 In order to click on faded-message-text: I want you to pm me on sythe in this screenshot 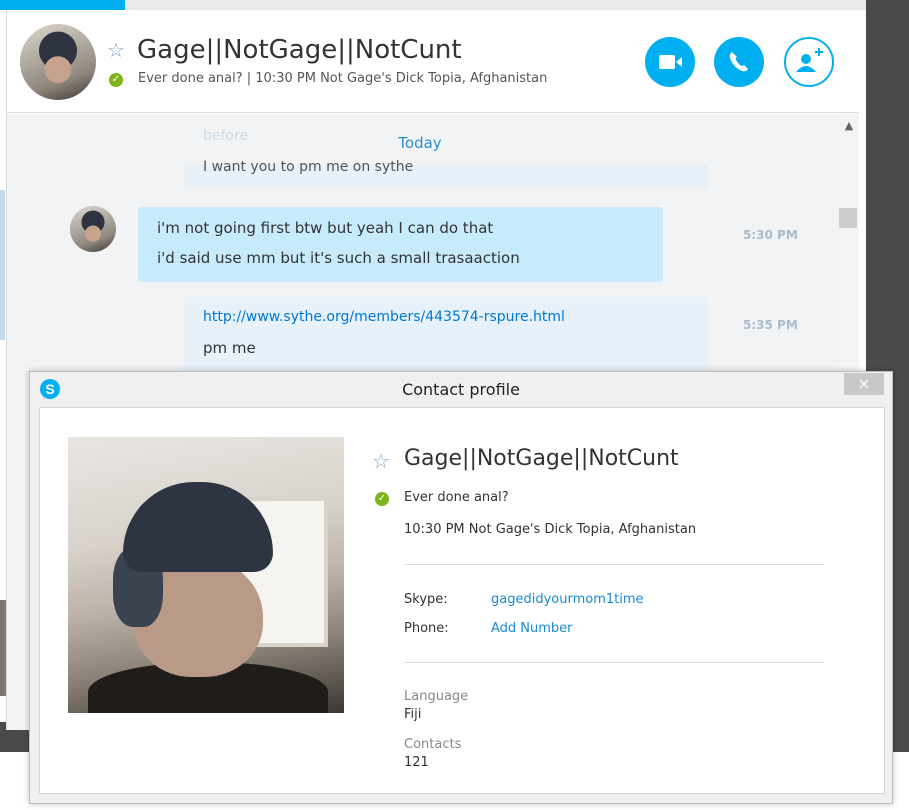, I will do `click(308, 167)`.